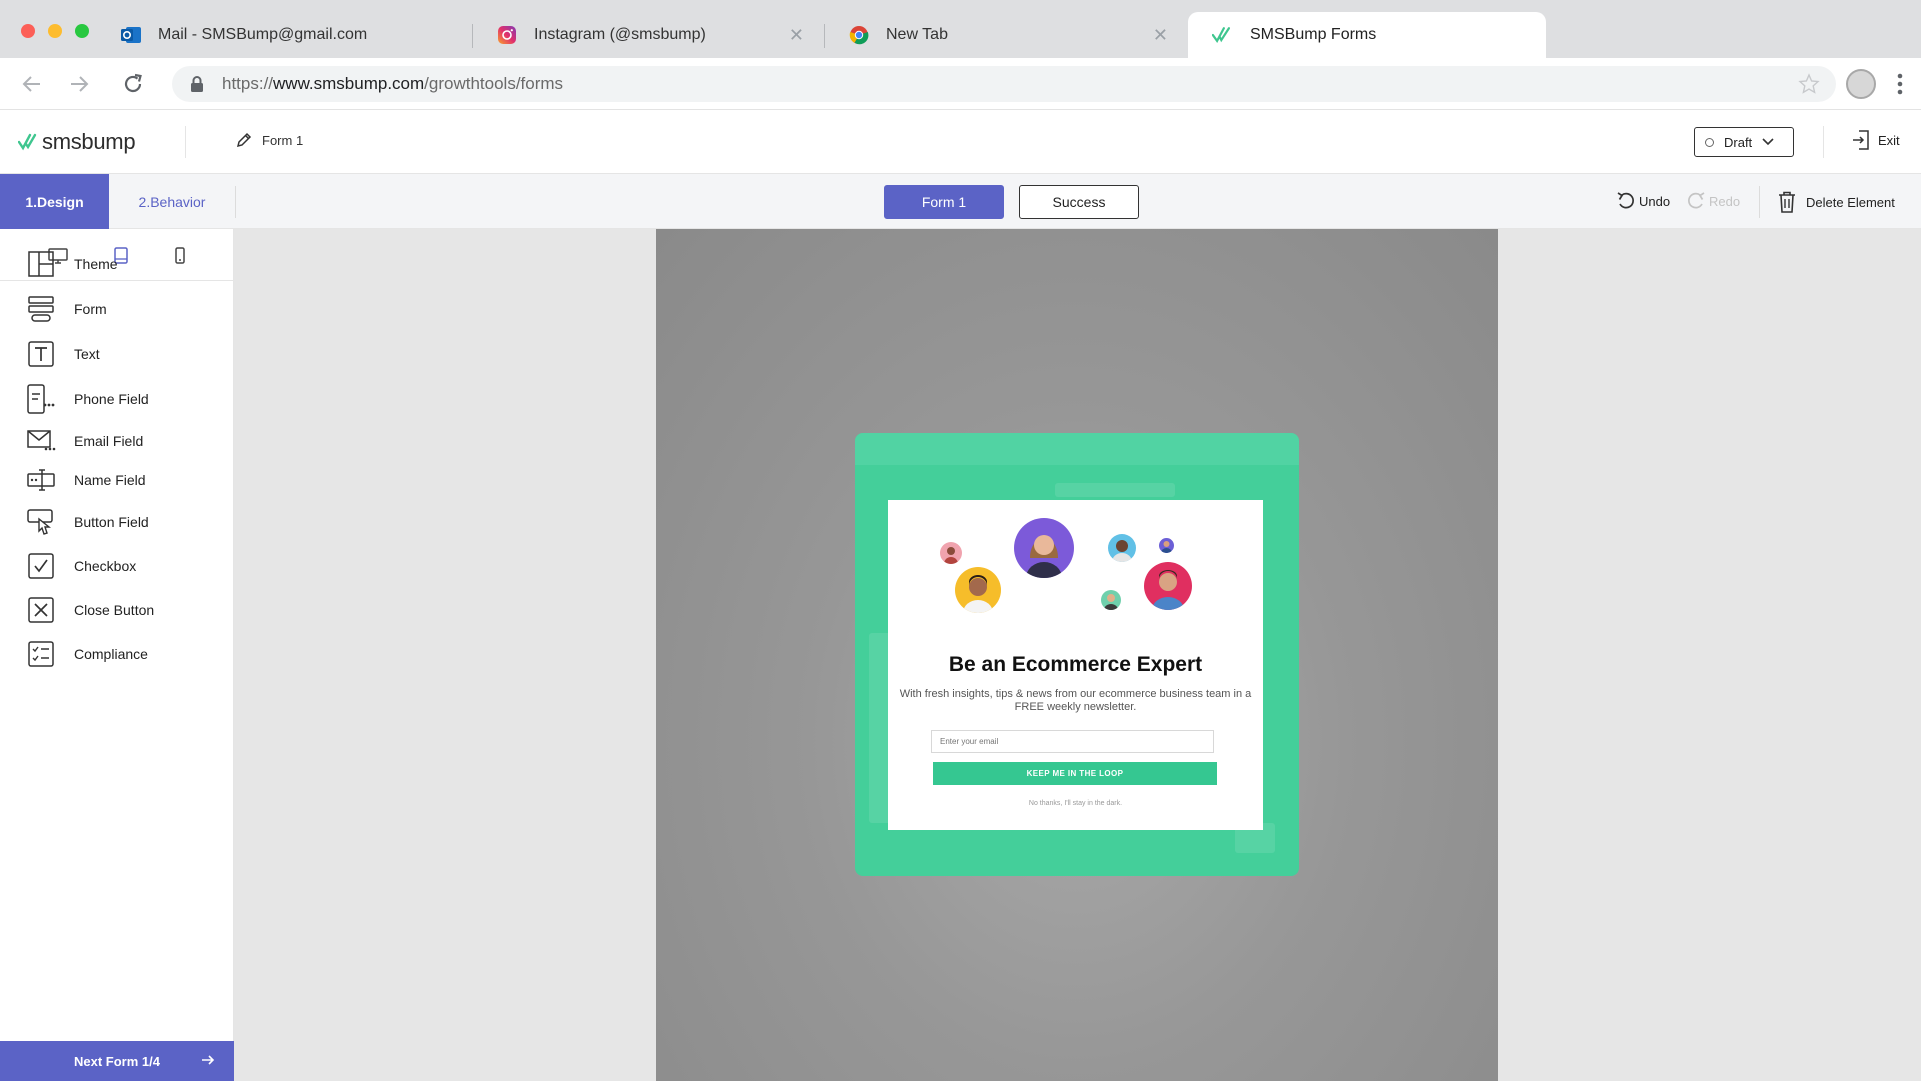 This screenshot has height=1081, width=1921. I want to click on sidebar-item-form: Form, so click(66, 309).